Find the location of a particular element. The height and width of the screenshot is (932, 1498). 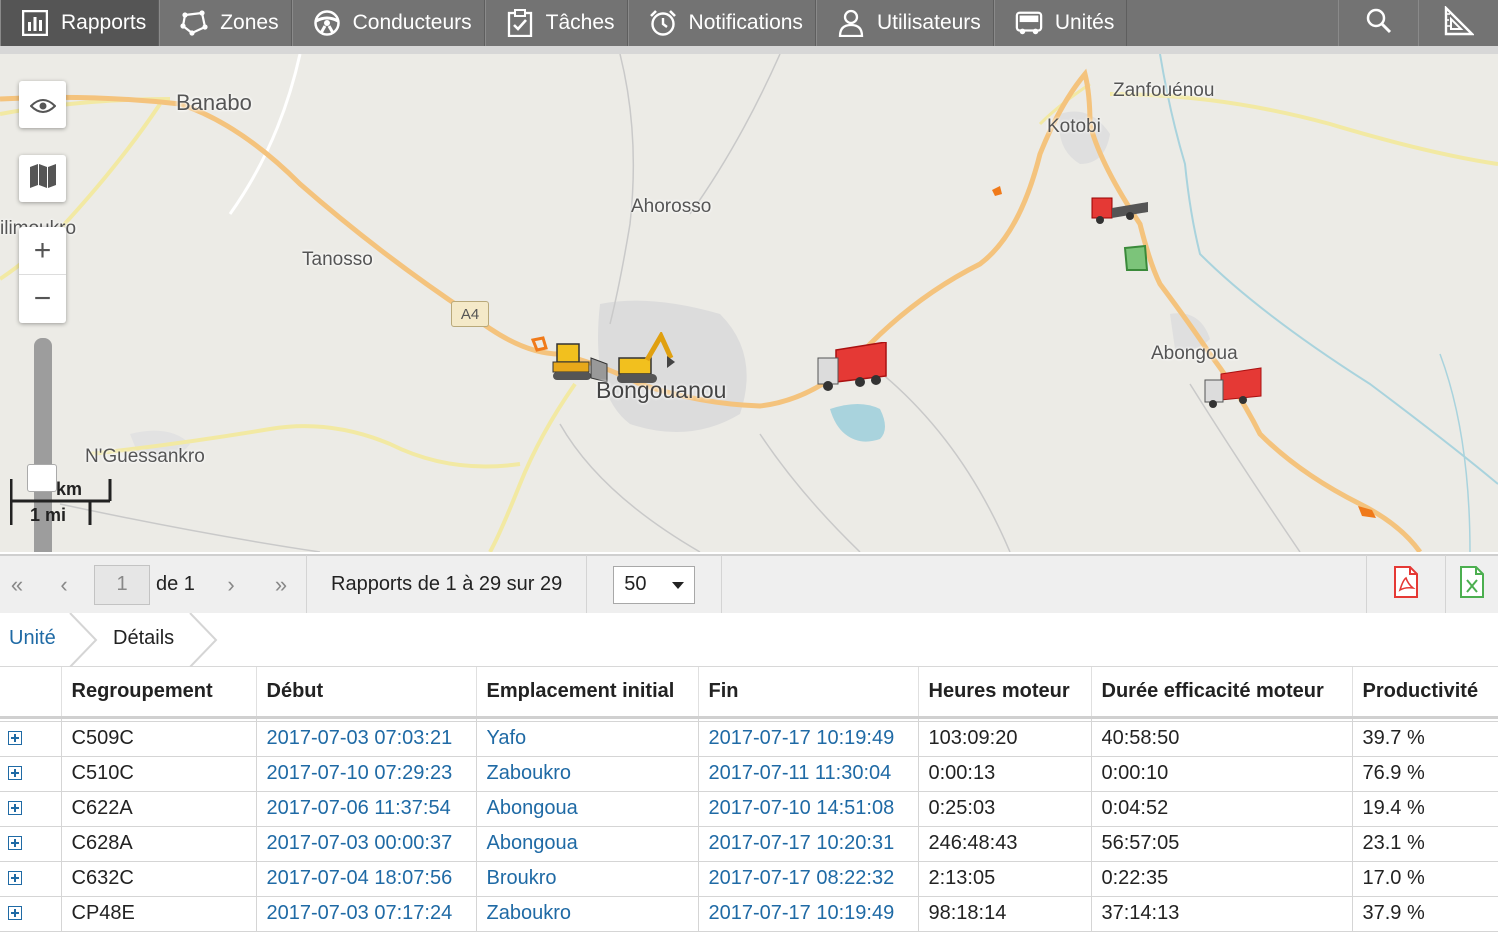

visibility-button is located at coordinates (42, 104).